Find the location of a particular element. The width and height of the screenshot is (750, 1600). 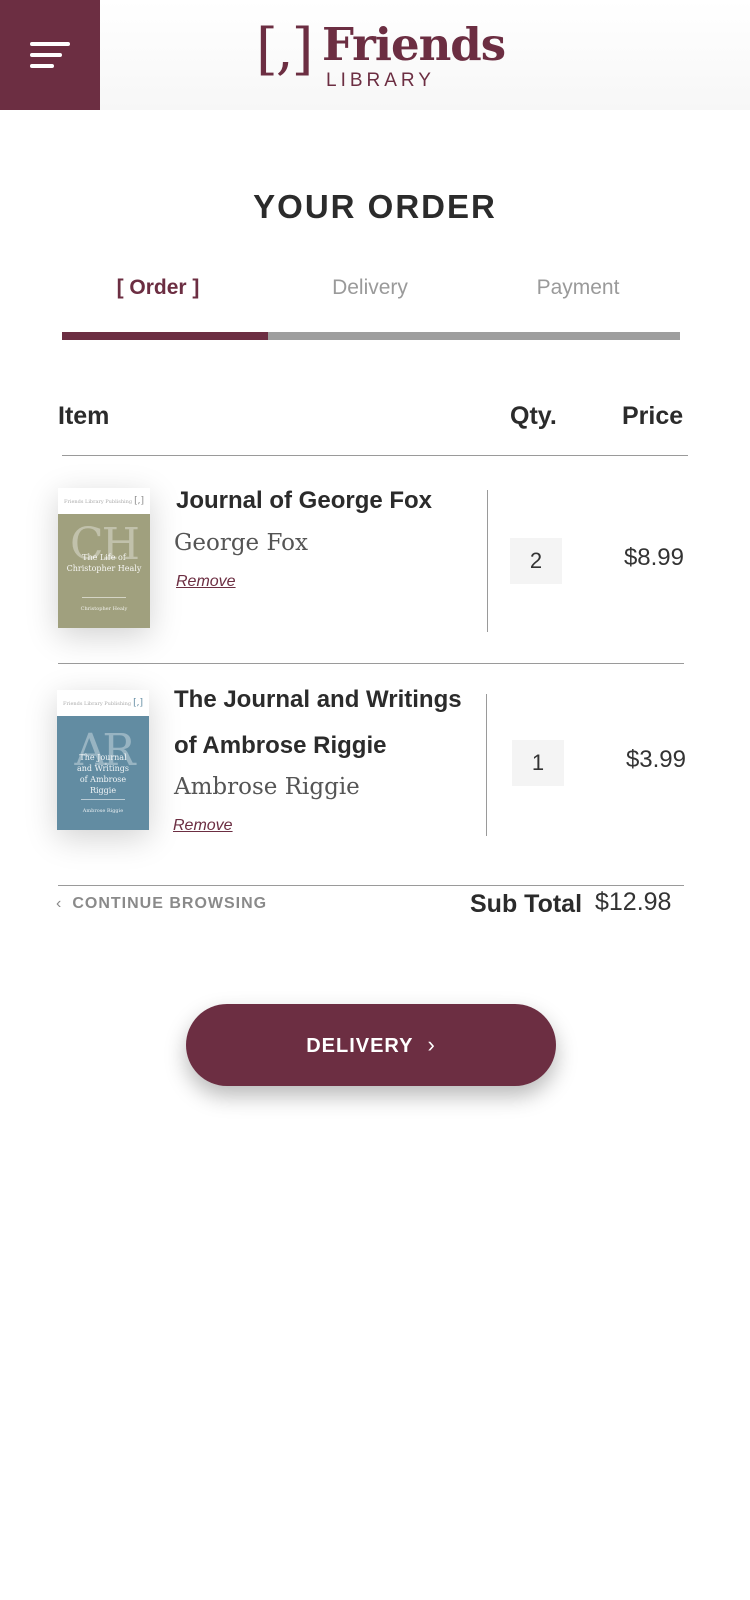

chevron-left-icon: ‹ is located at coordinates (59, 903).